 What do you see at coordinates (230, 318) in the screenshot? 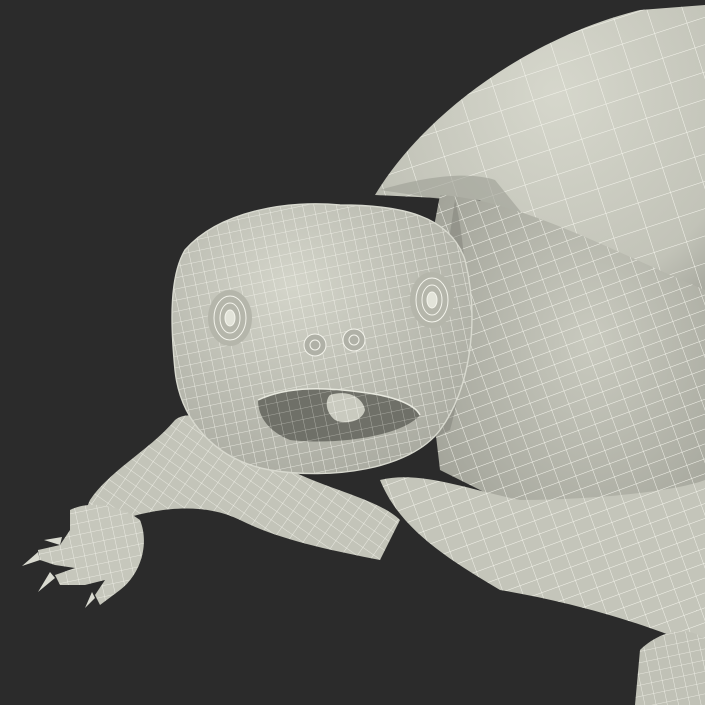
I see `left-eye` at bounding box center [230, 318].